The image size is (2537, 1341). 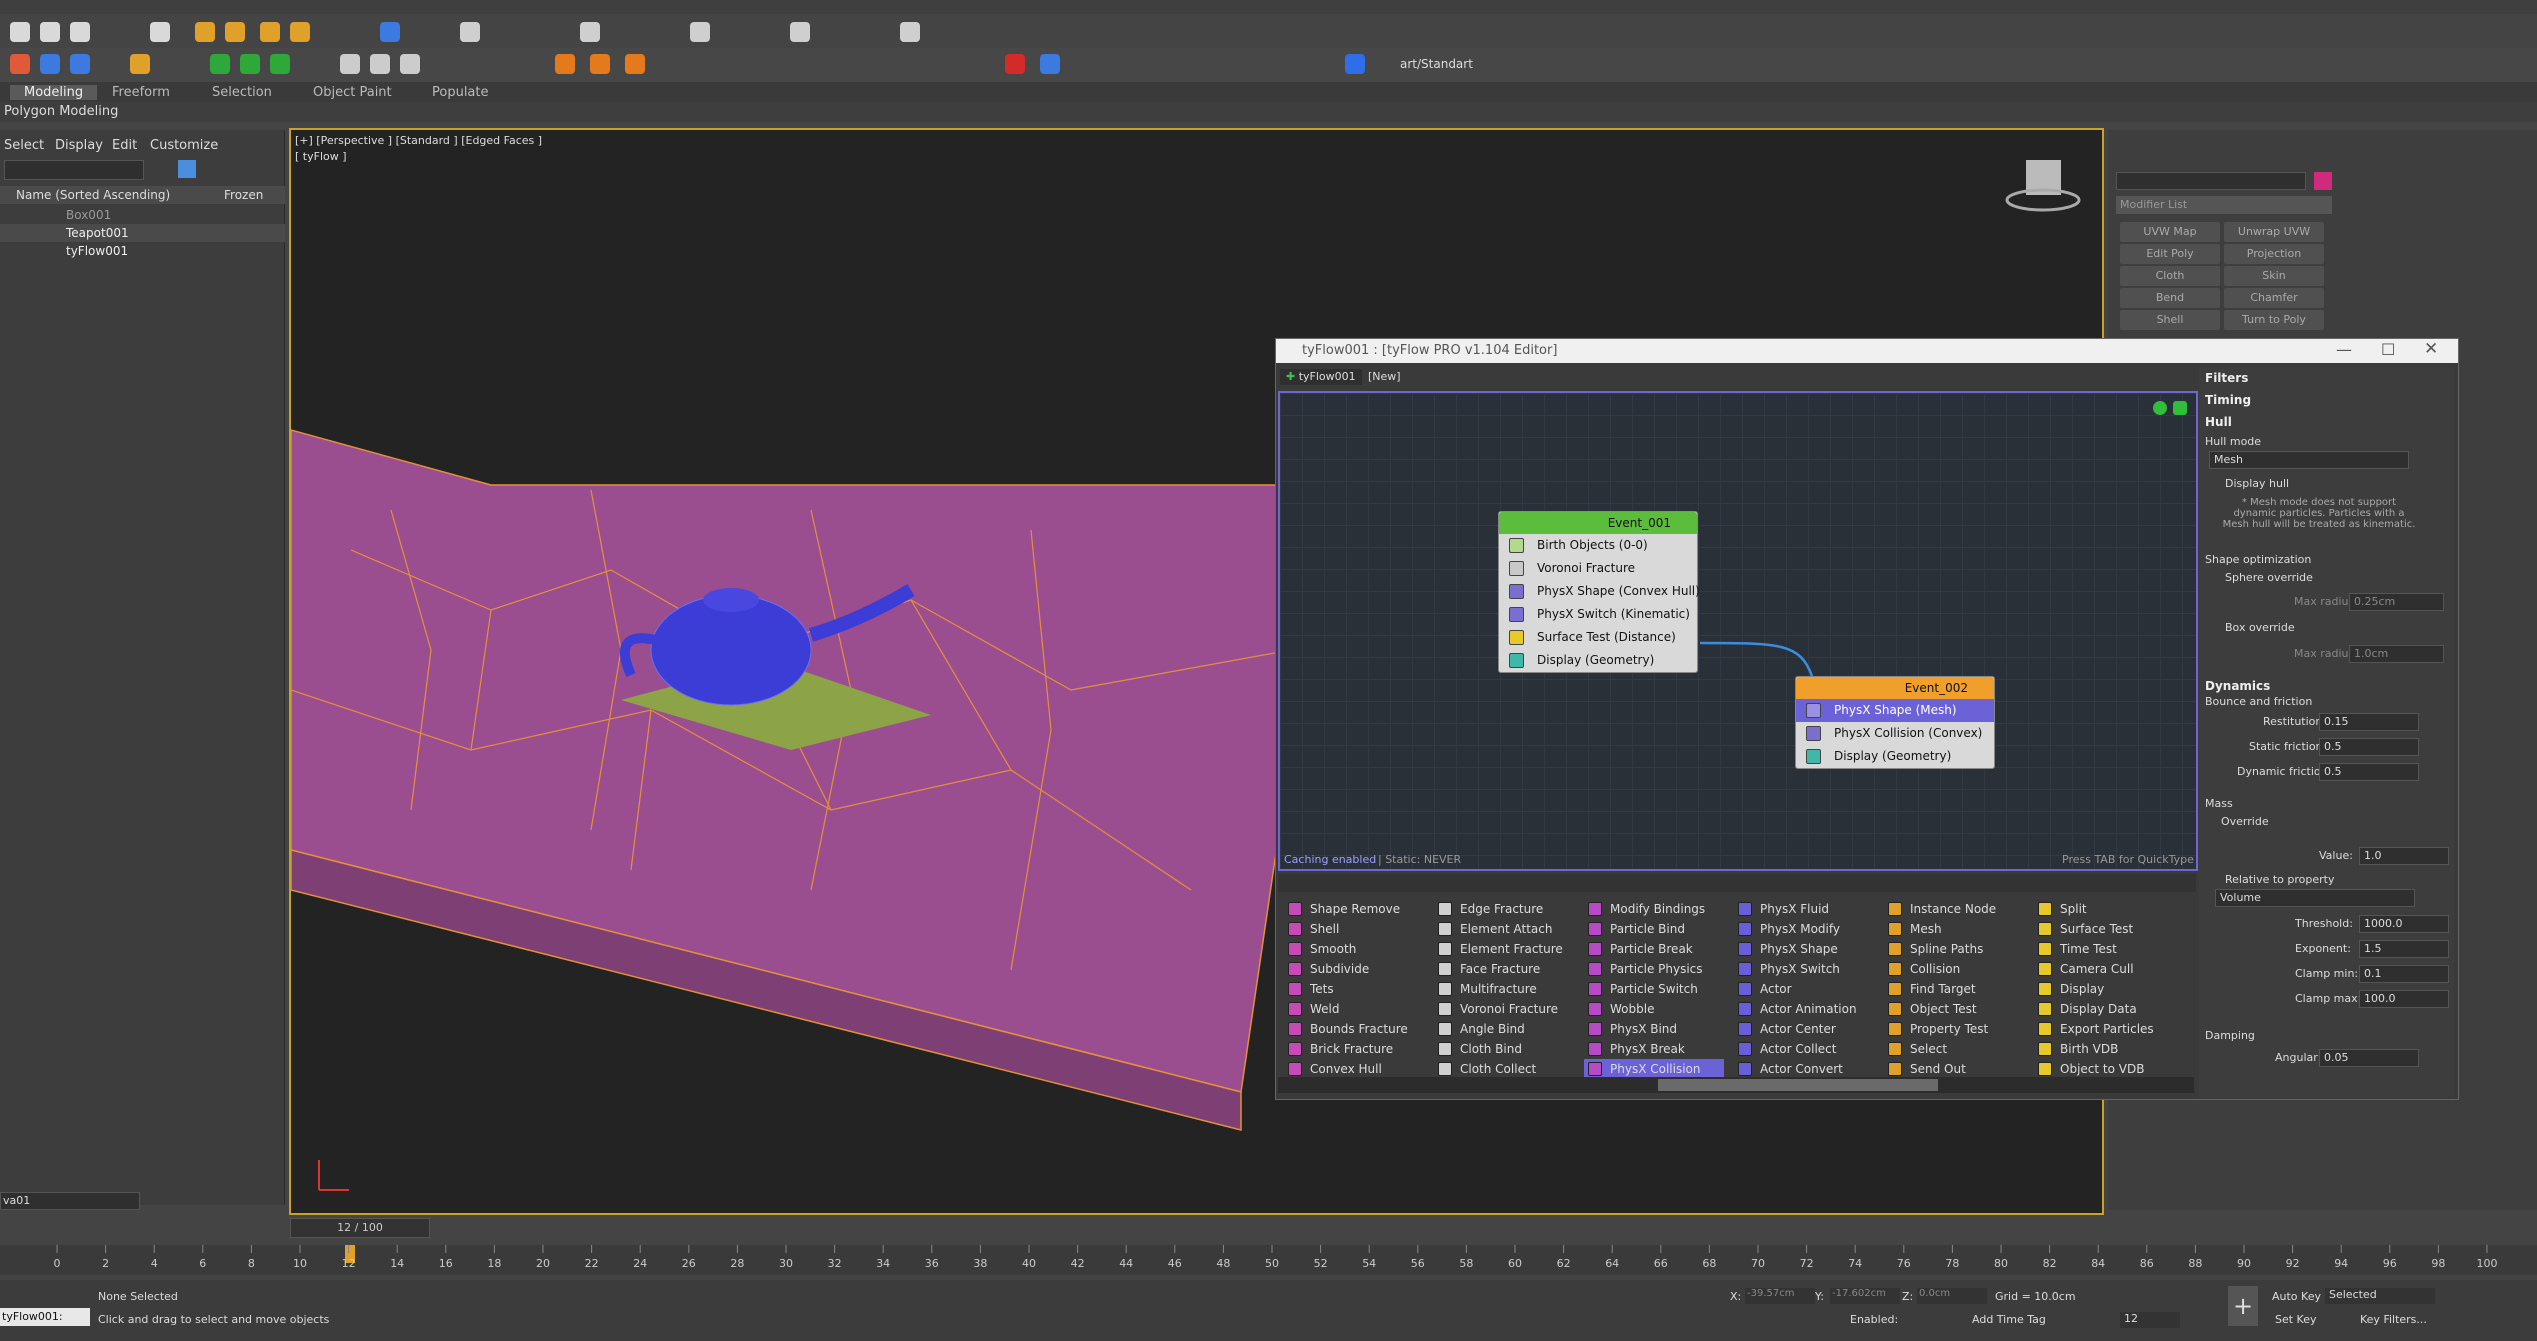 I want to click on projection-button: Projection, so click(x=2274, y=254).